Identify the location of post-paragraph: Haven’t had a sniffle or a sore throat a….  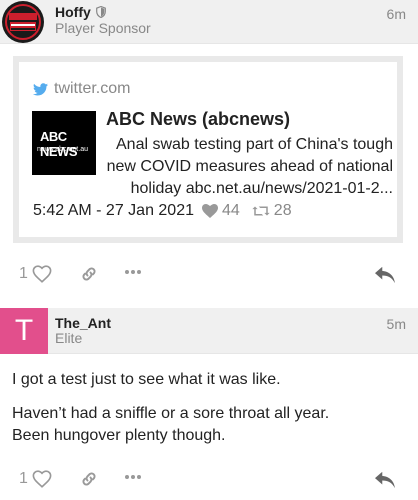
(171, 413).